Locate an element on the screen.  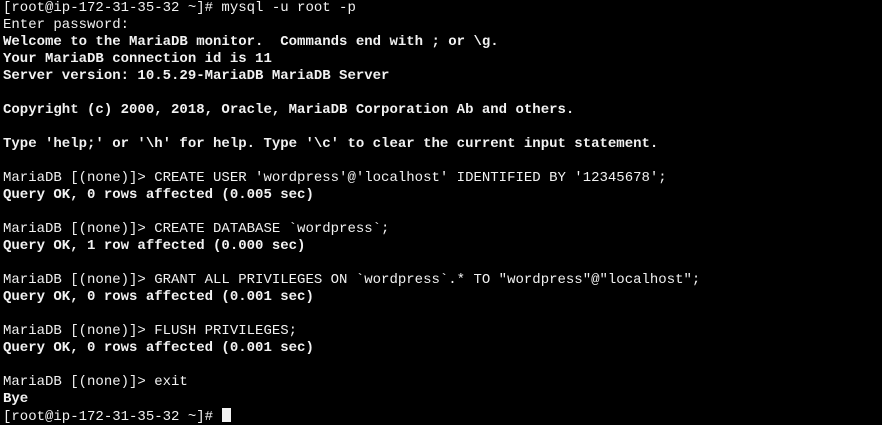
final-prompt-text: [root@ip-172-31-35-32 ~]# is located at coordinates (112, 417).